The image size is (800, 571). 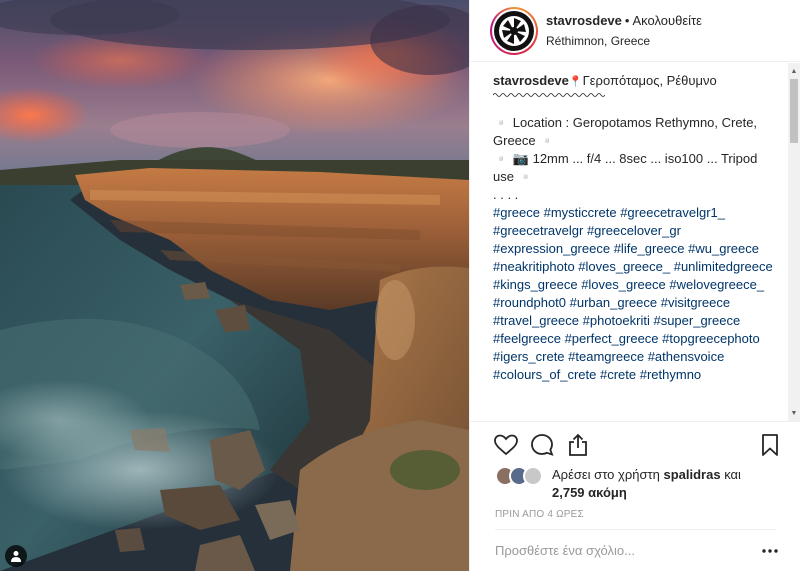 What do you see at coordinates (549, 95) in the screenshot?
I see `wavy-divider` at bounding box center [549, 95].